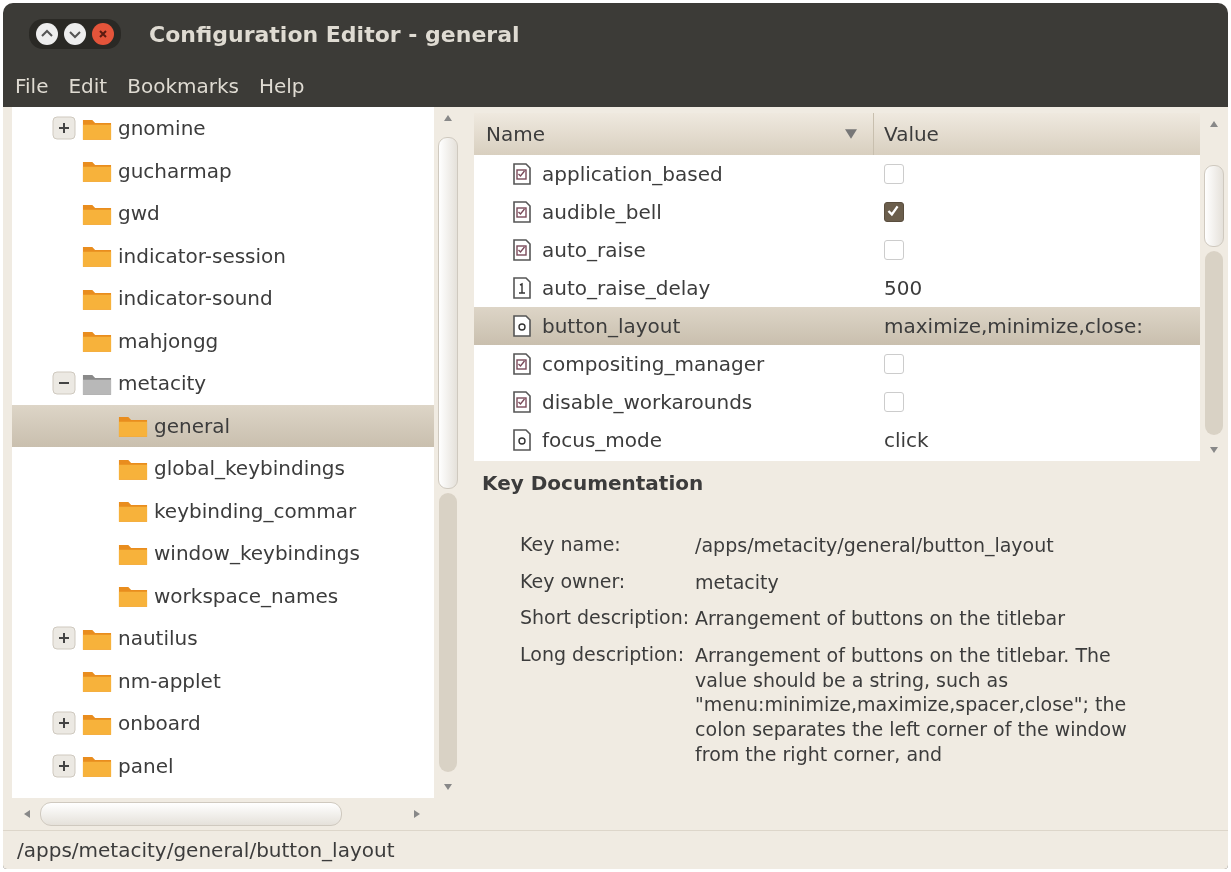 The height and width of the screenshot is (872, 1231). I want to click on section-heading: Key Documentation, so click(593, 483).